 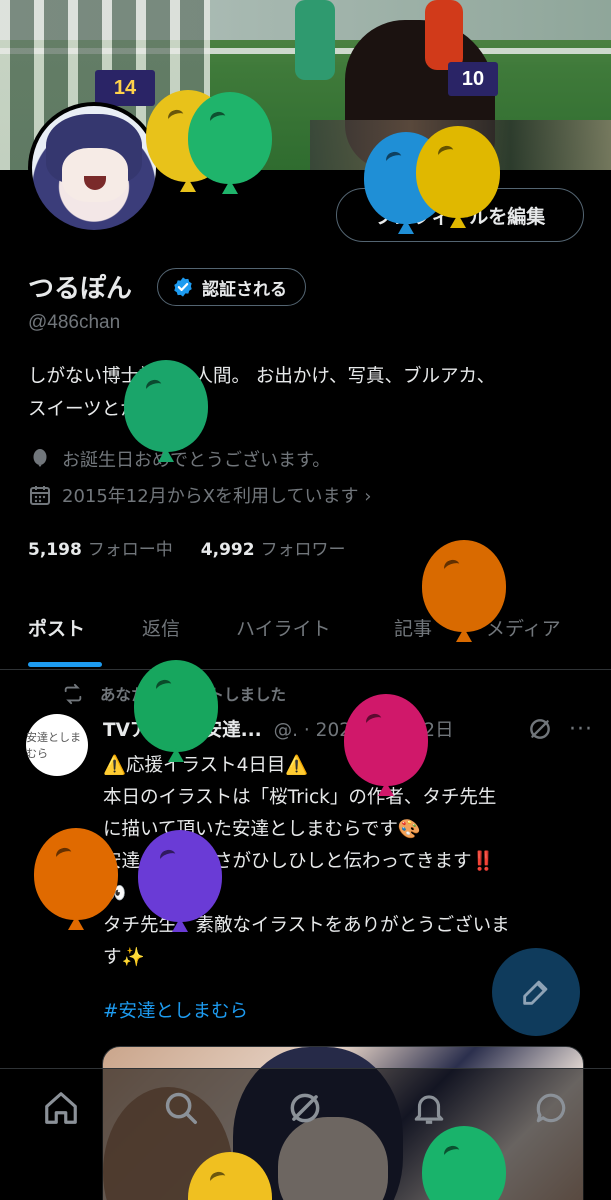 I want to click on following-link: 5,198 フォロー中, so click(x=100, y=547).